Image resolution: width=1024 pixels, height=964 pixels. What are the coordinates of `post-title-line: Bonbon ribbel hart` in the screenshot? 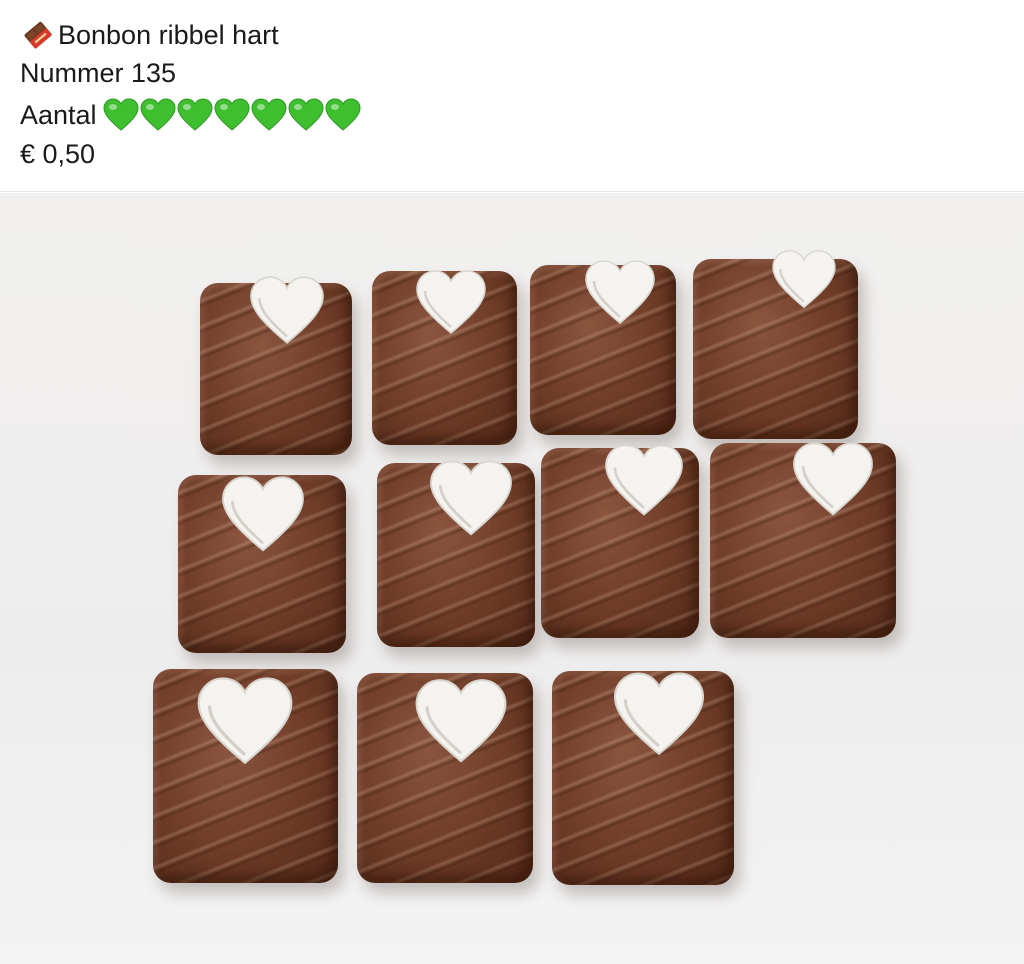 It's located at (149, 35).